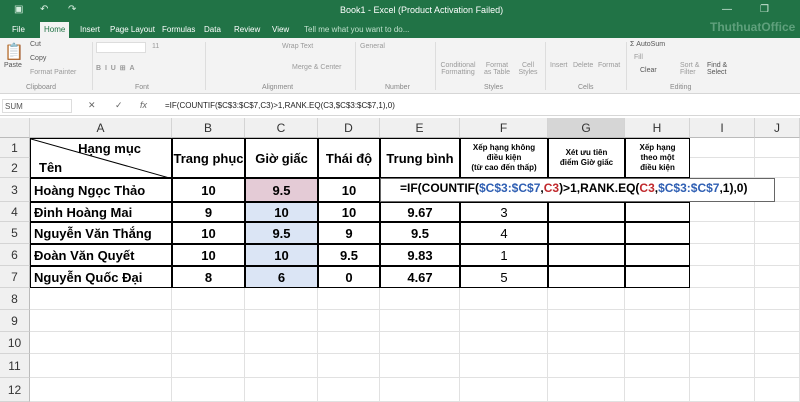 The height and width of the screenshot is (402, 800). Describe the element at coordinates (504, 255) in the screenshot. I see `cell-xep-hang: 1` at that location.